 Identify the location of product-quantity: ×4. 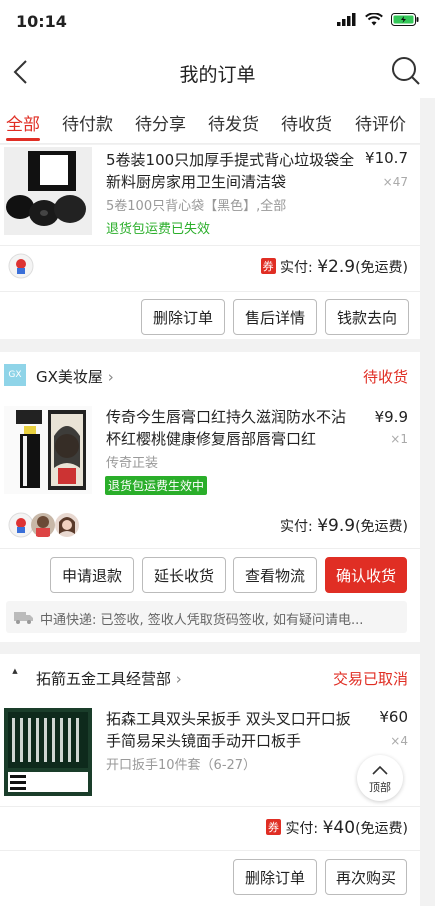
(399, 741).